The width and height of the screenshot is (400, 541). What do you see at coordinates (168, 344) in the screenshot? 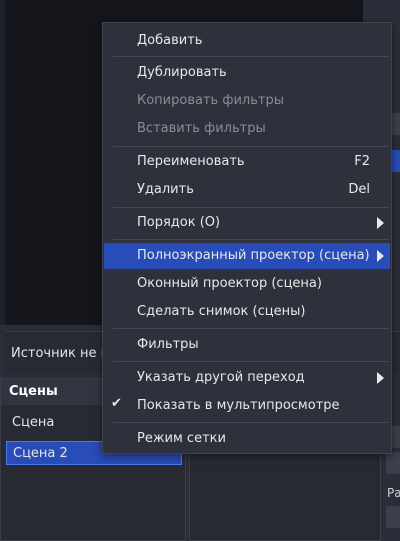
I see `menu-item-label: Фильтры` at bounding box center [168, 344].